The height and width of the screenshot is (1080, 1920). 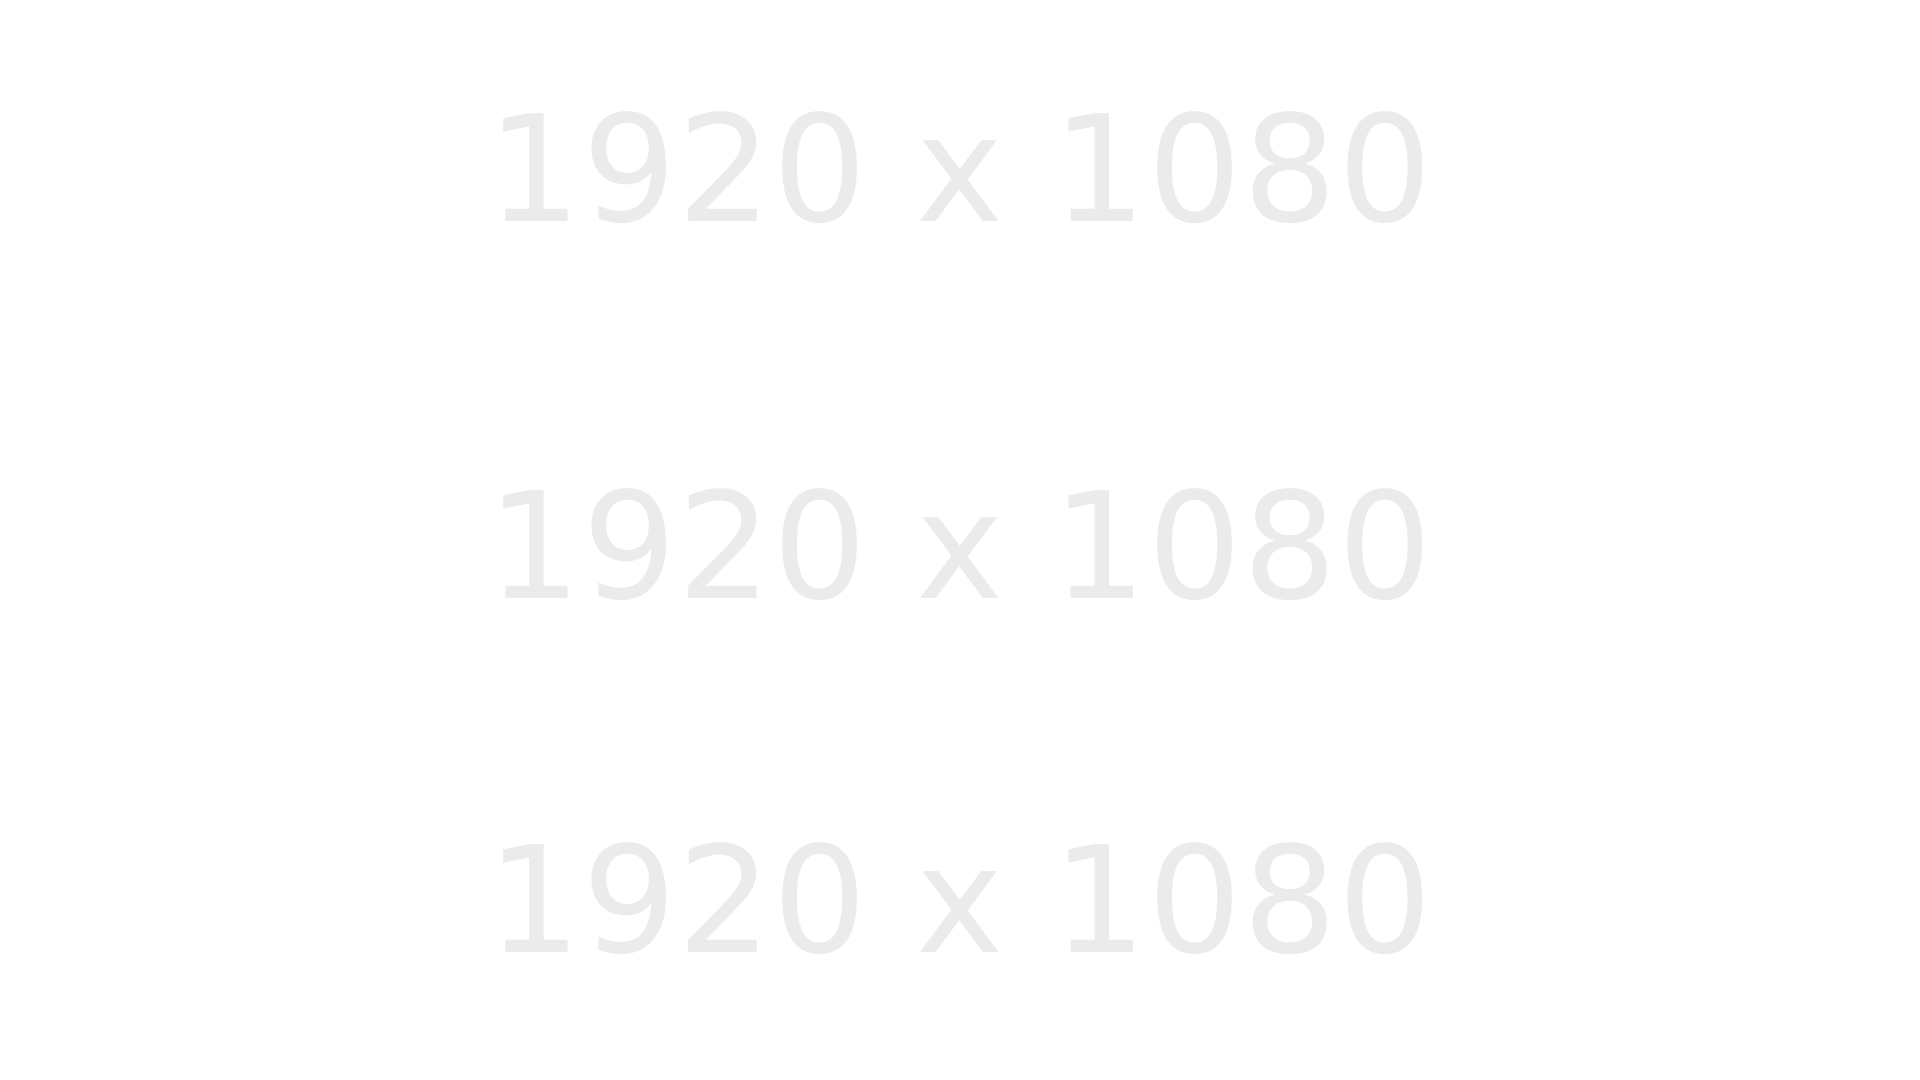 I want to click on dimension-label-middle: 1920 x 1080, so click(x=960, y=547).